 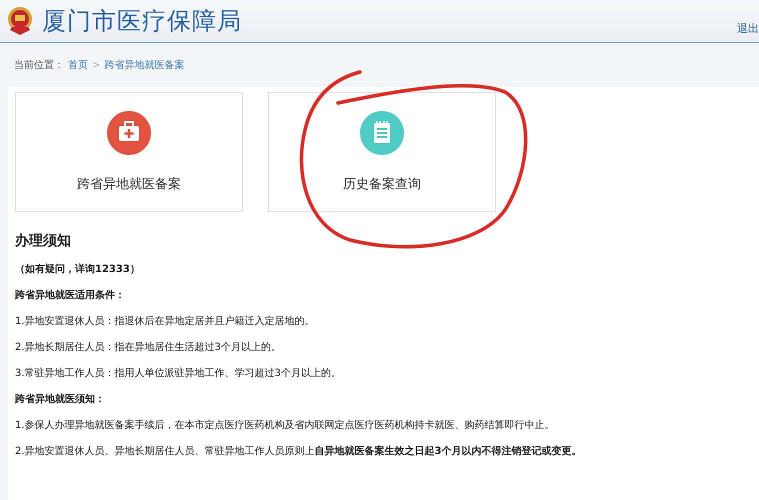 I want to click on notice-text: 1.异地安置退休人员：指退休后在异地定居并且户籍迁入定居地的。, so click(x=165, y=322).